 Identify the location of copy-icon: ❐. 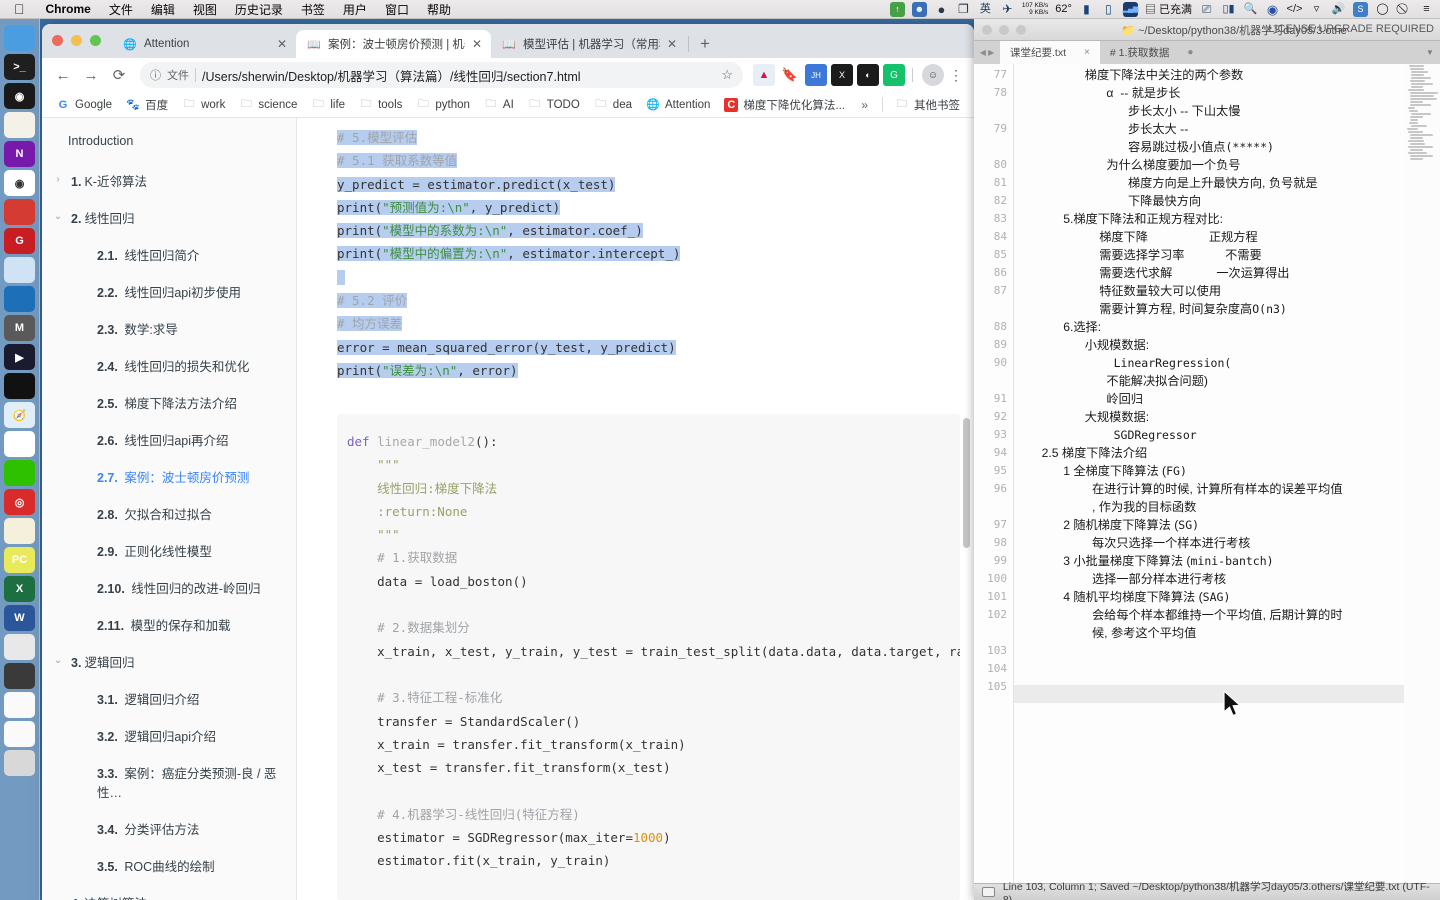
(963, 9).